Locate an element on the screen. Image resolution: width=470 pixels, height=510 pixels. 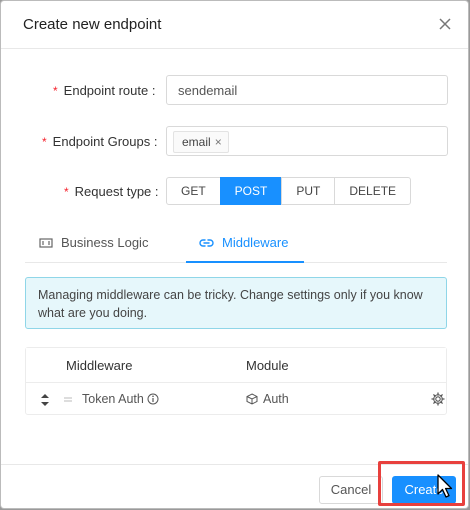
group-tag-email: email × is located at coordinates (201, 142).